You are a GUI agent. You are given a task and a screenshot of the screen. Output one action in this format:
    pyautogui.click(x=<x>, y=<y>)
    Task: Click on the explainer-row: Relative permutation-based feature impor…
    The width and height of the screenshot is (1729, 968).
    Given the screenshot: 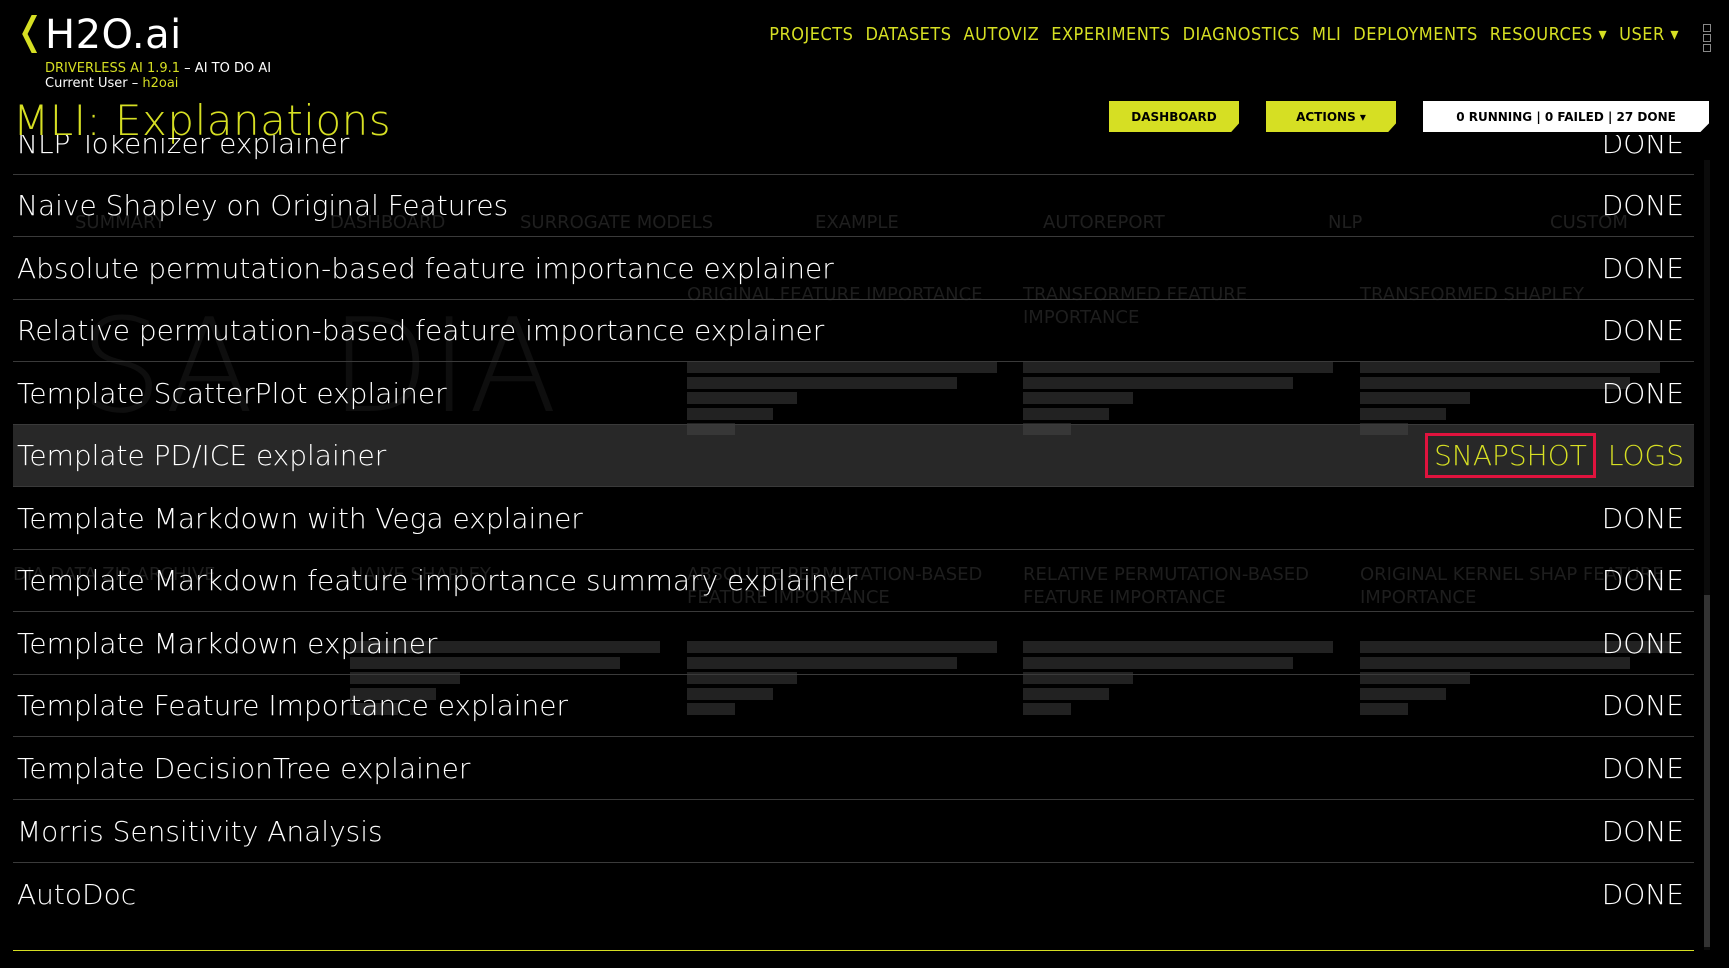 What is the action you would take?
    pyautogui.click(x=853, y=331)
    